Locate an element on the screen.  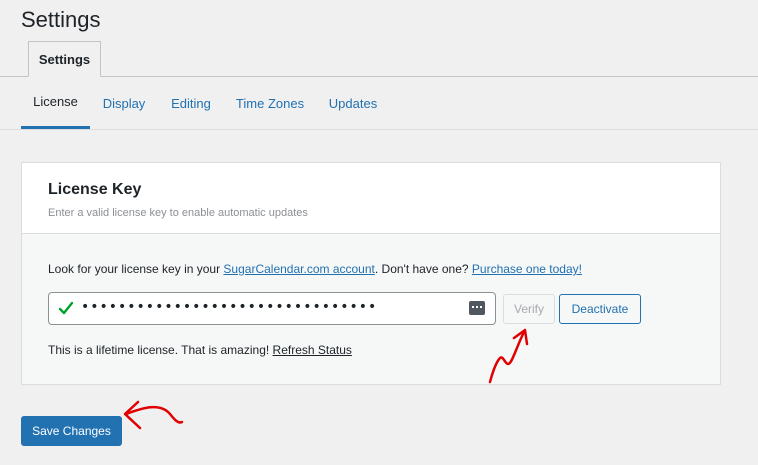
tab-display: Display is located at coordinates (124, 103).